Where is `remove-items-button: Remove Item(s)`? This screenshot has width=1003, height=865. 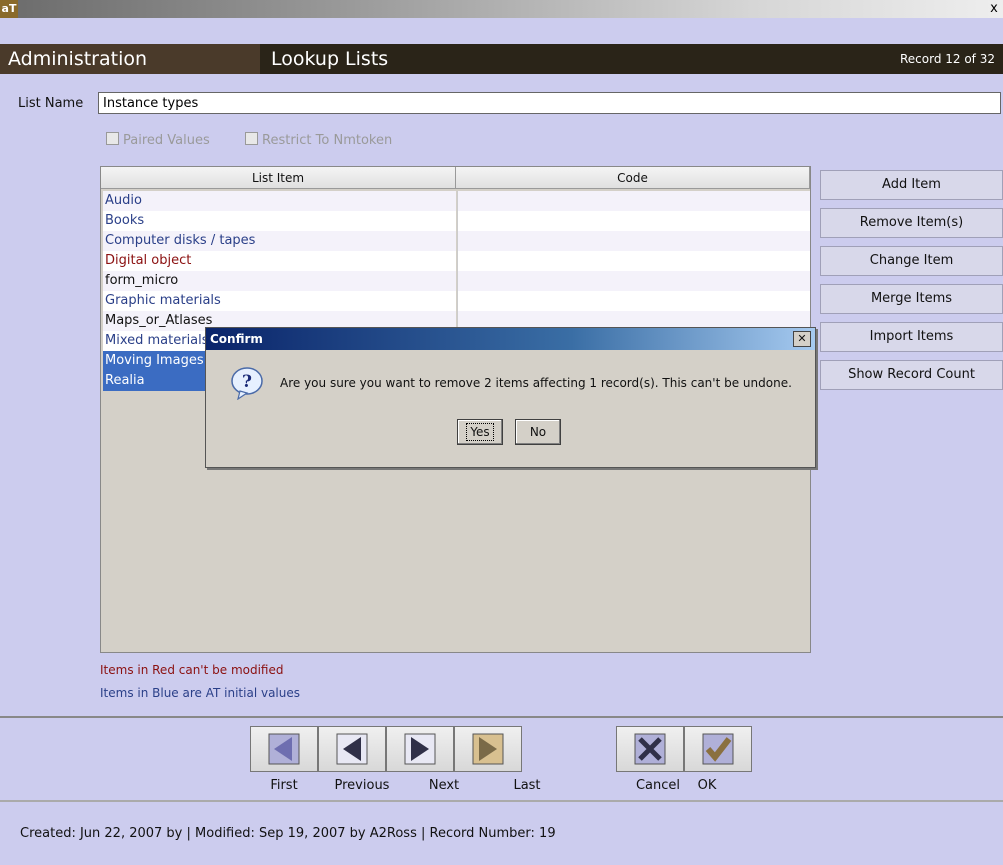
remove-items-button: Remove Item(s) is located at coordinates (911, 223).